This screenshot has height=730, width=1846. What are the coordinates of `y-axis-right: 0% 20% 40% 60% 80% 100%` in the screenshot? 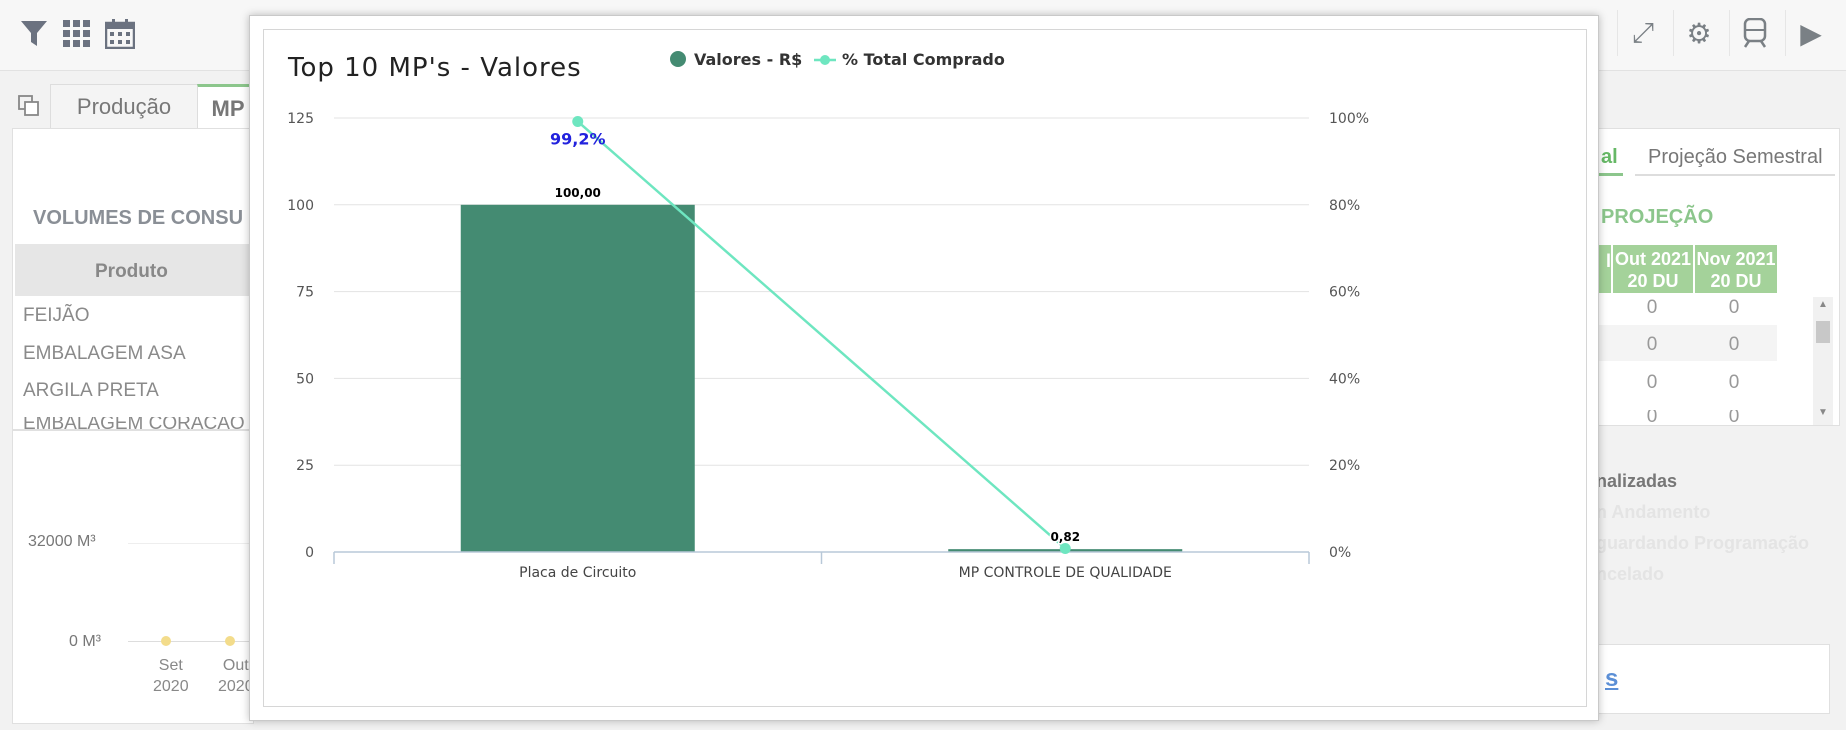 It's located at (1349, 336).